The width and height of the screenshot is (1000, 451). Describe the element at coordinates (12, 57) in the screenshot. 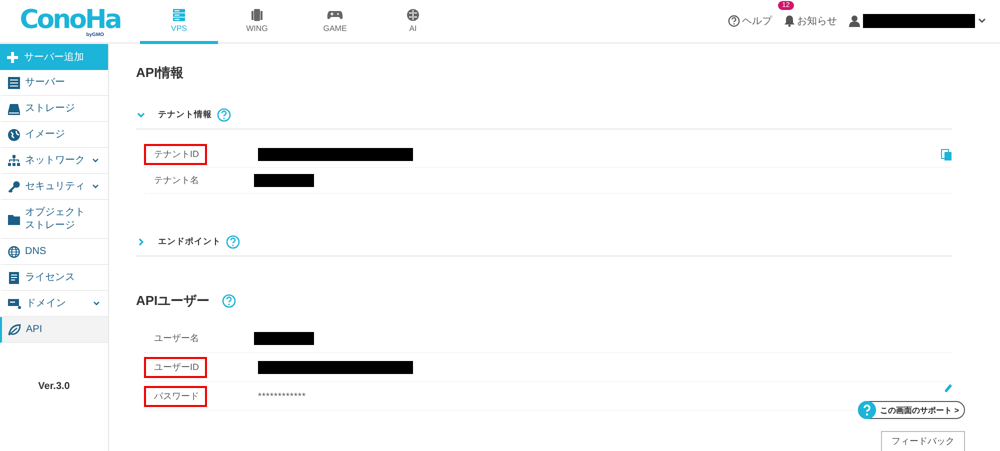

I see `plus-icon` at that location.